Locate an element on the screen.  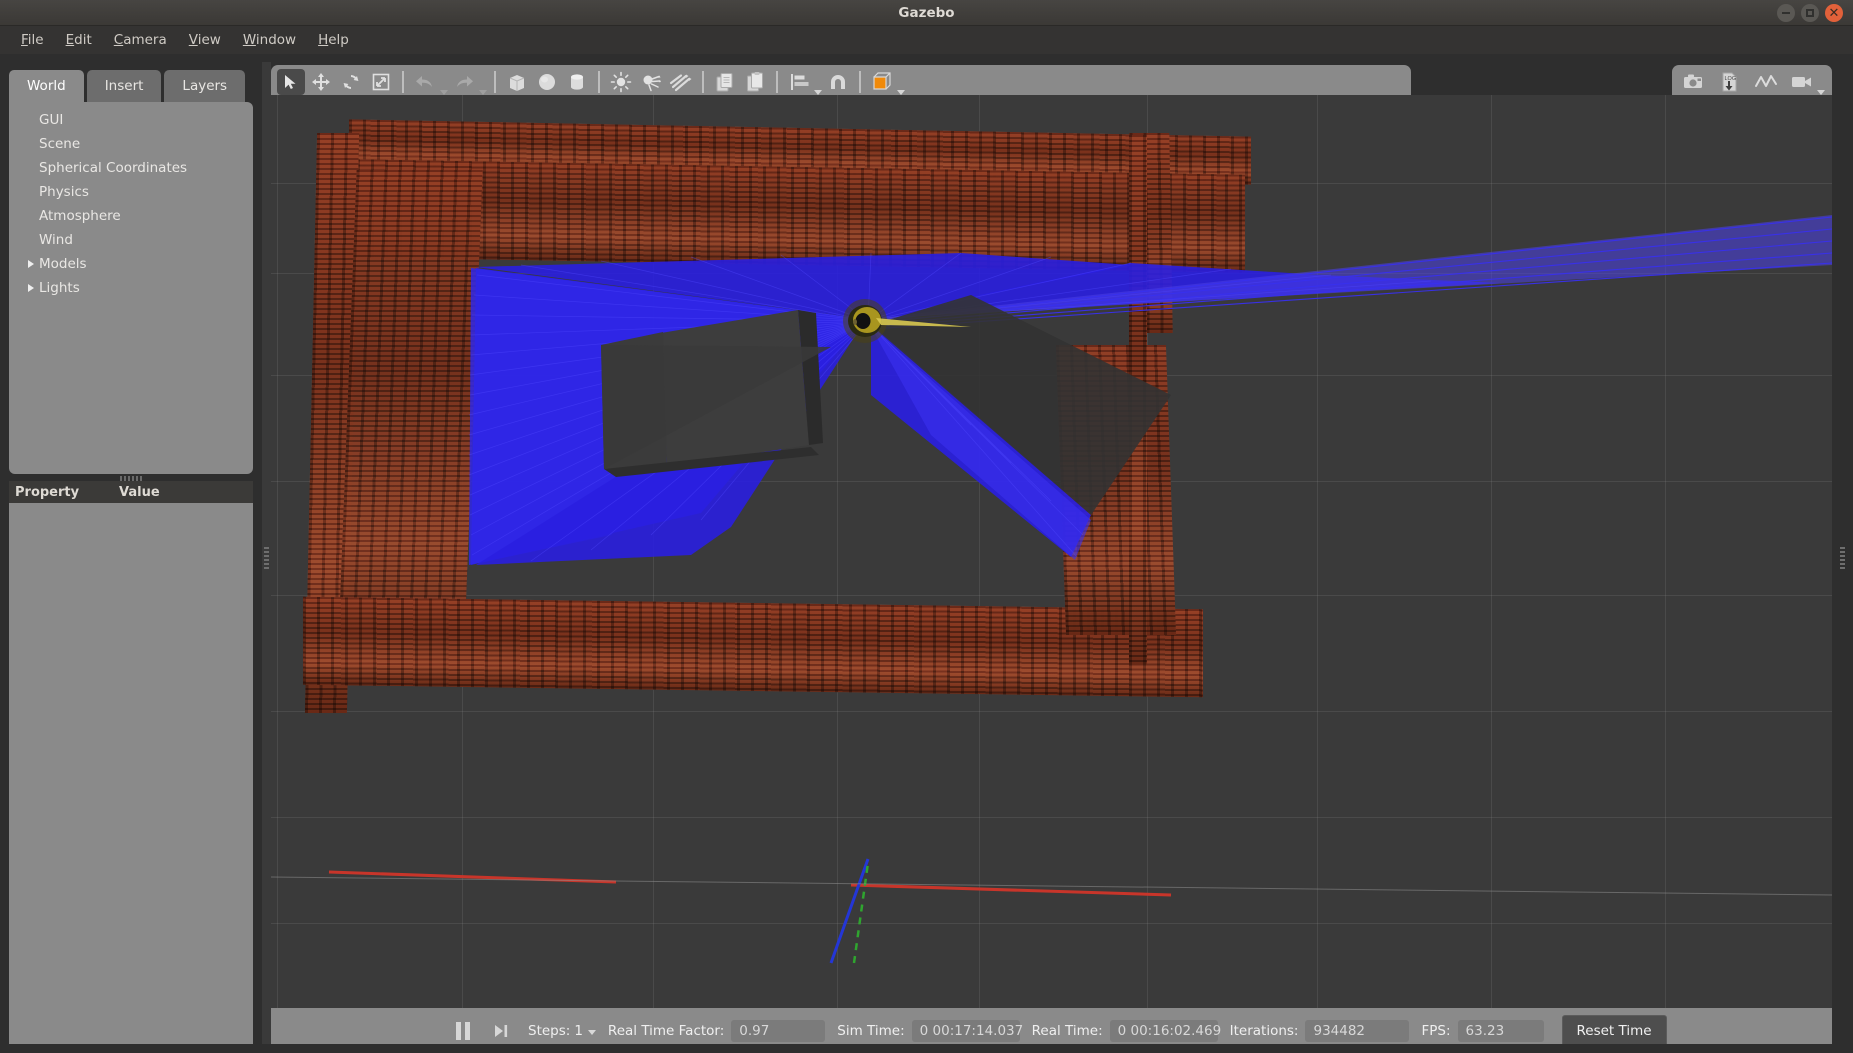
copy-button is located at coordinates (725, 82).